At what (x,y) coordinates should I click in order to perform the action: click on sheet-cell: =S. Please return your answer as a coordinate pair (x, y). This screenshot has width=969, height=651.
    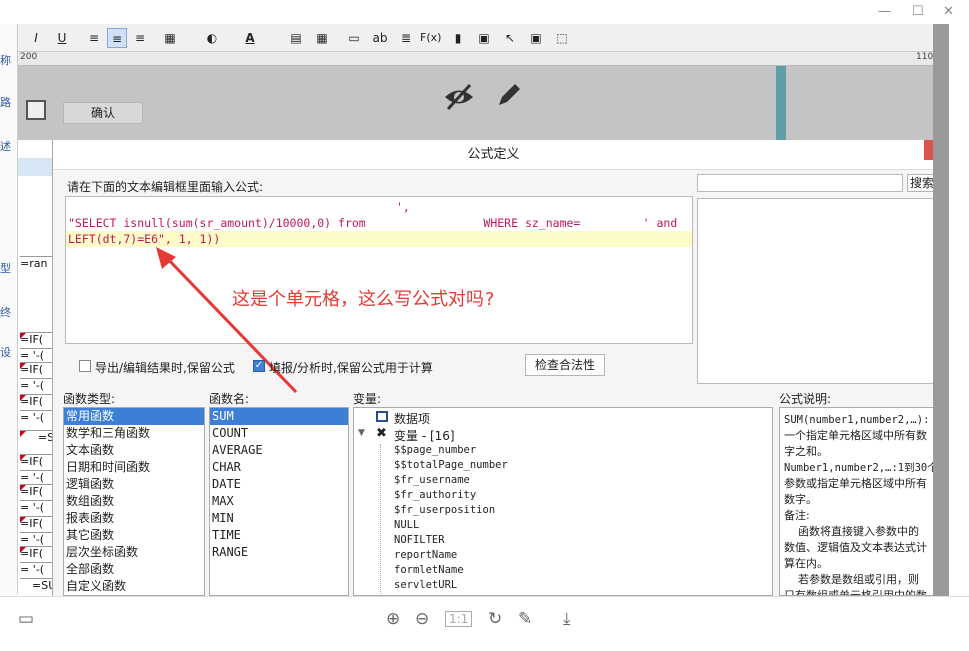
    Looking at the image, I should click on (37, 438).